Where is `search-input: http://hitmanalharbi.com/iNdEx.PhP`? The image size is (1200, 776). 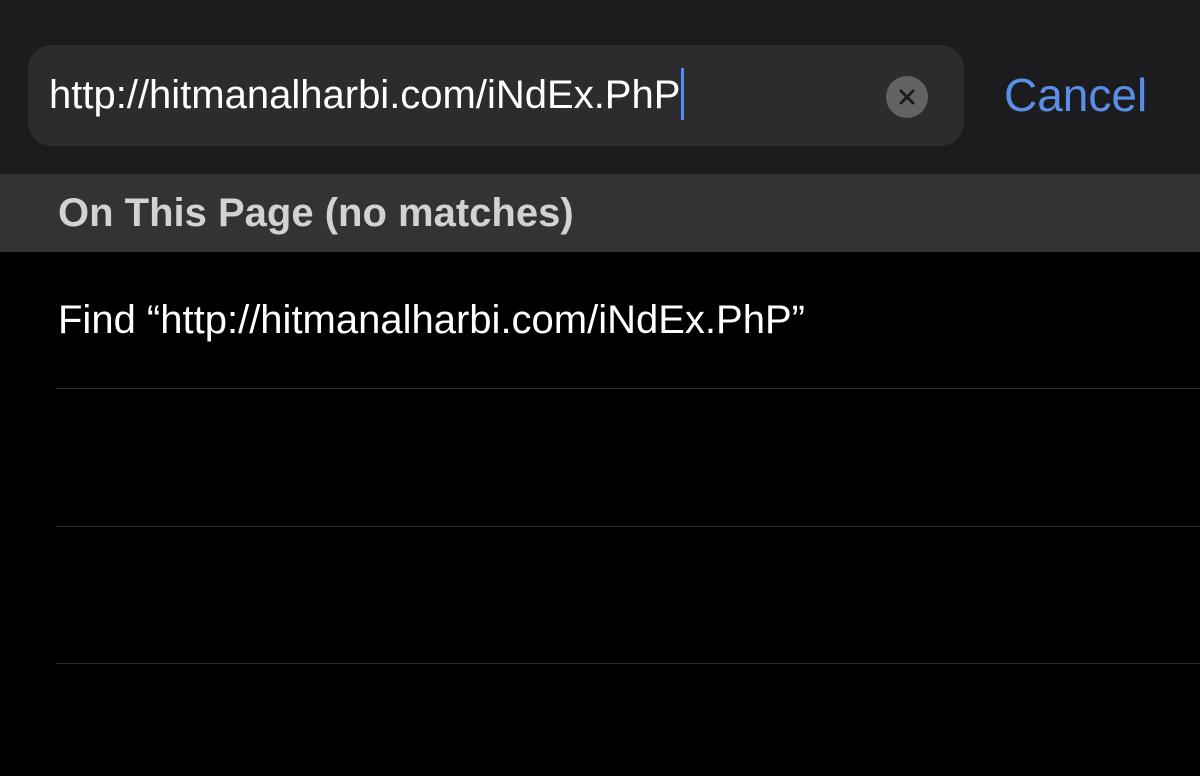
search-input: http://hitmanalharbi.com/iNdEx.PhP is located at coordinates (367, 95).